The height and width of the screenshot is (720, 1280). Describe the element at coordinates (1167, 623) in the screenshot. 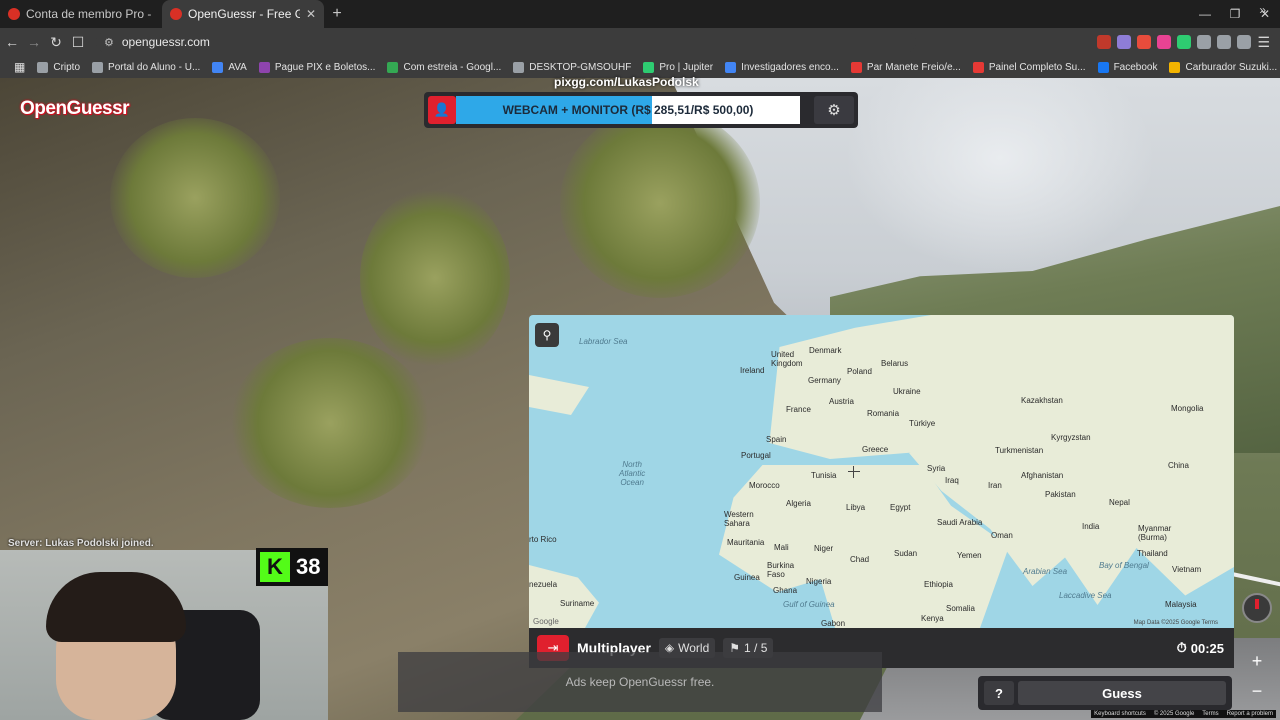

I see `map-attribution-text: Map Data ©2025 Google` at that location.